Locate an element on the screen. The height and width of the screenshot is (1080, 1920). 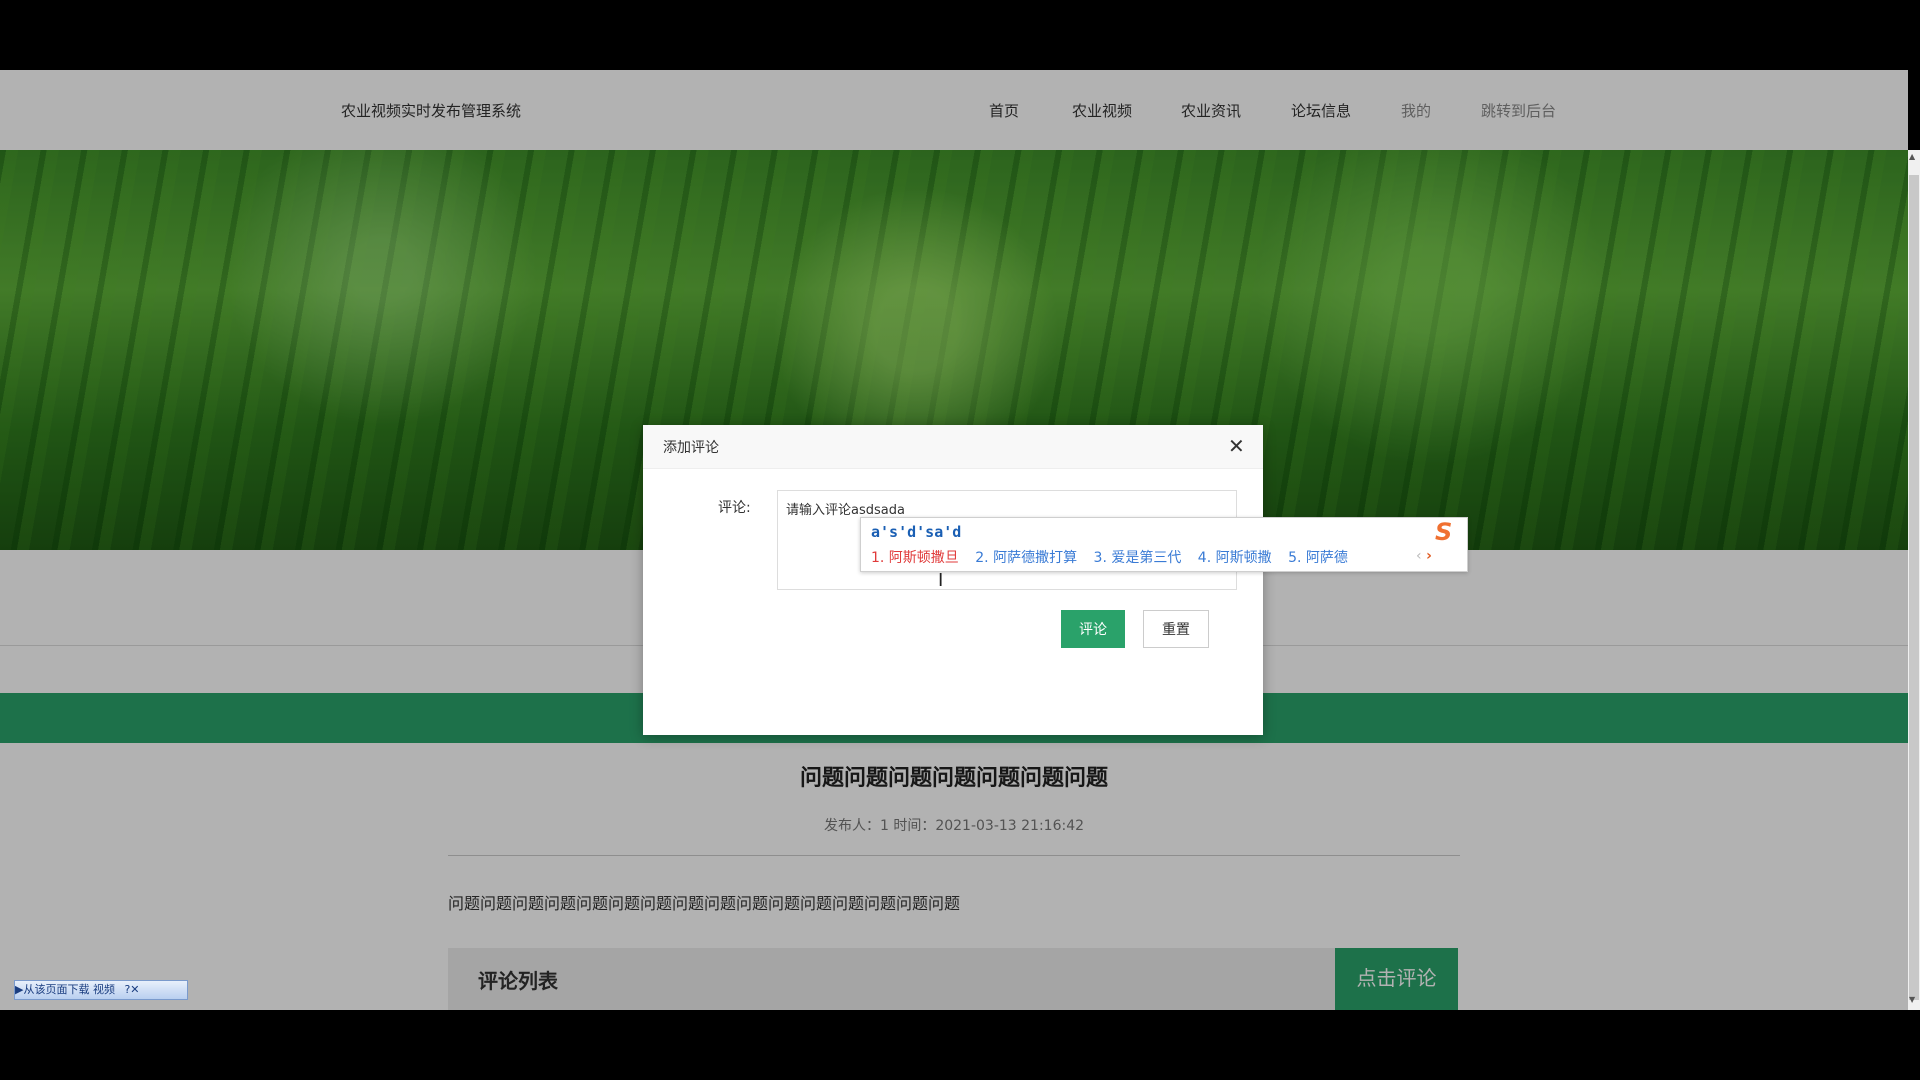
scroll-up-icon: ▲ is located at coordinates (1912, 156).